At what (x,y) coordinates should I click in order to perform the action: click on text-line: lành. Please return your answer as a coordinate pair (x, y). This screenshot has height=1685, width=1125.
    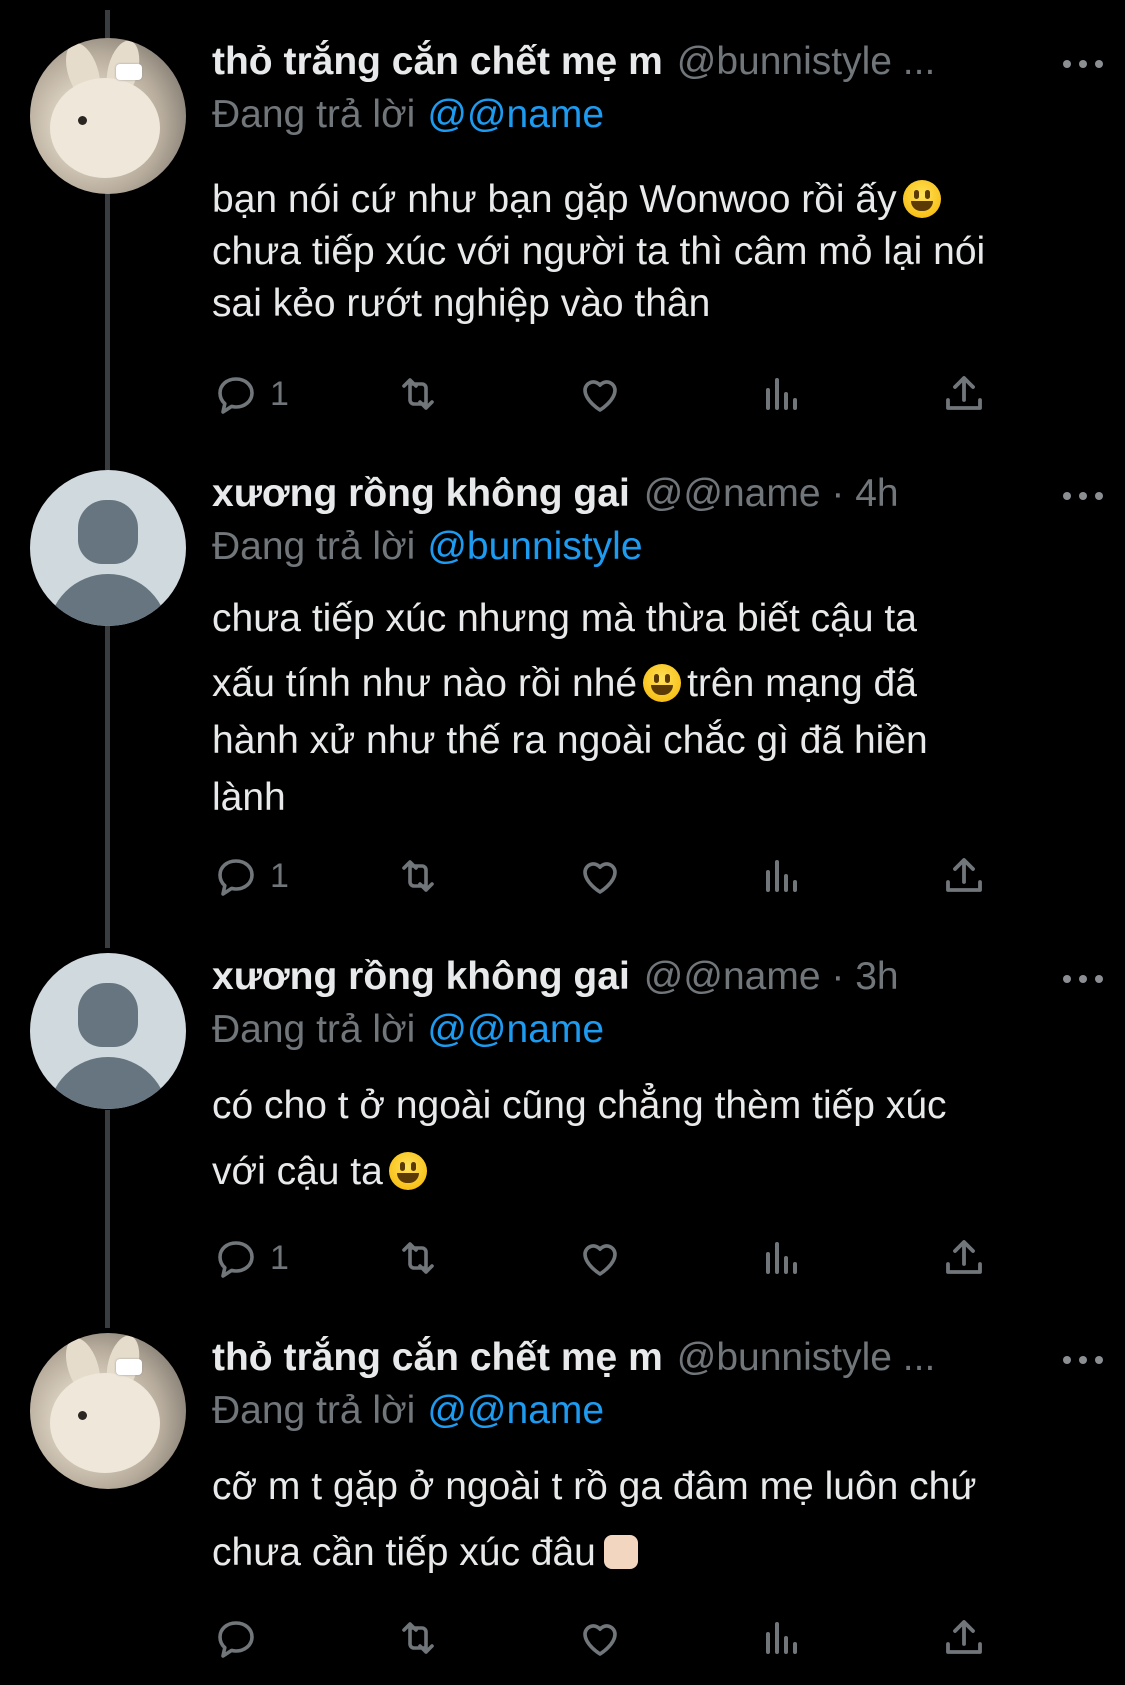
    Looking at the image, I should click on (249, 797).